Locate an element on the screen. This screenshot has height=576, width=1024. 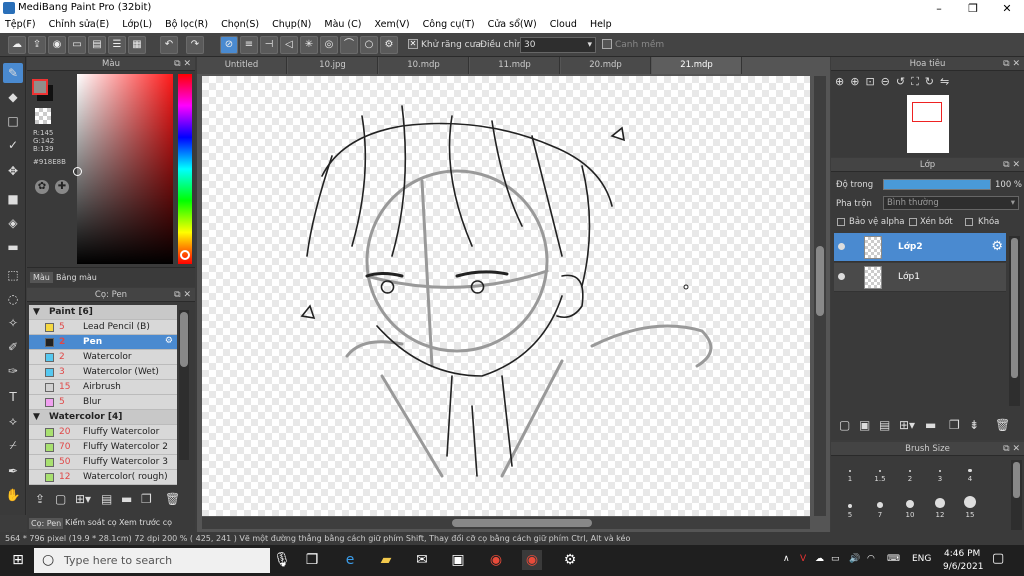
menu-layer: Lớp(L) is located at coordinates (137, 23).